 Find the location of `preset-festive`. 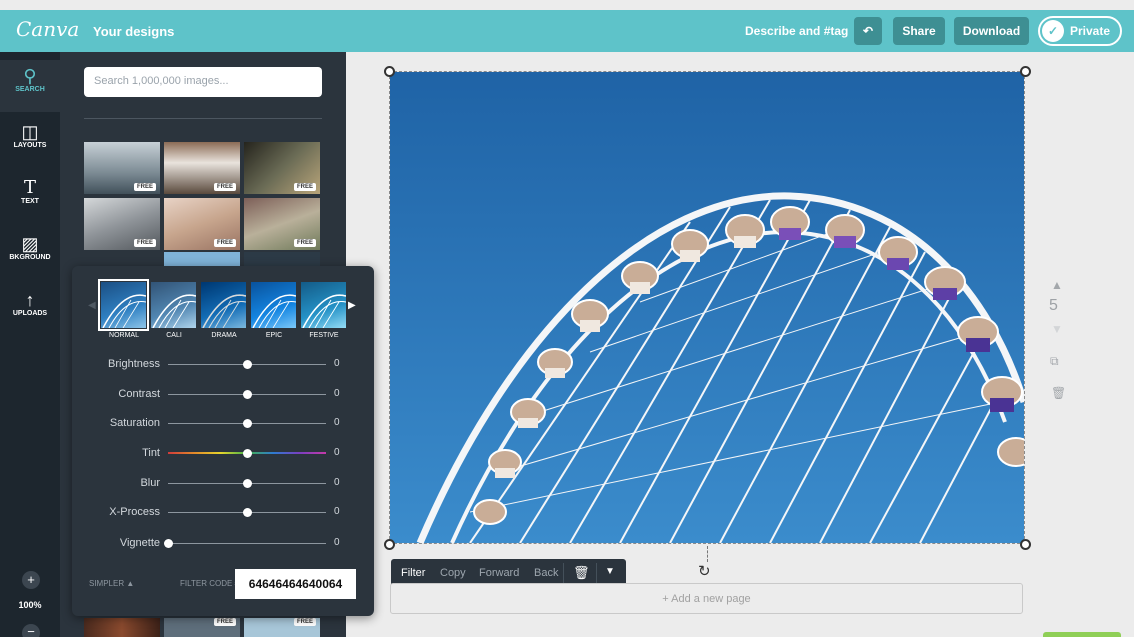

preset-festive is located at coordinates (323, 305).